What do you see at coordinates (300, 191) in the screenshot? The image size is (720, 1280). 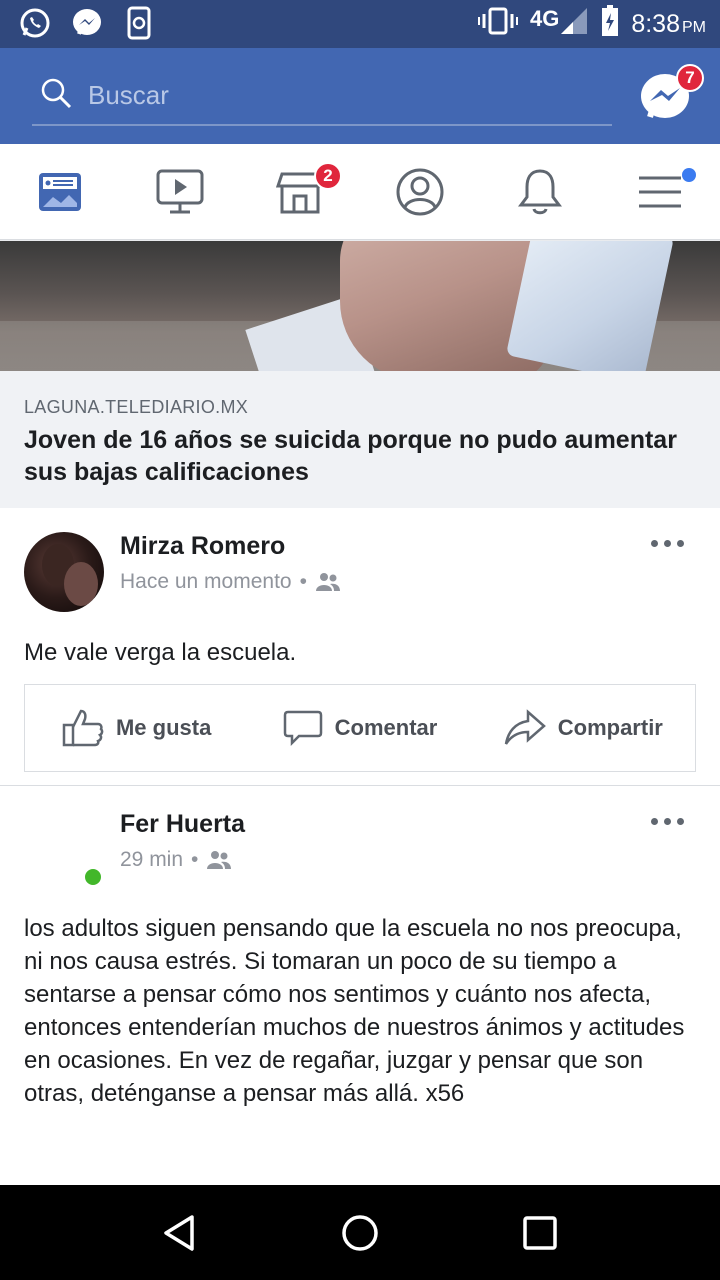 I see `tab-marketplace: 2` at bounding box center [300, 191].